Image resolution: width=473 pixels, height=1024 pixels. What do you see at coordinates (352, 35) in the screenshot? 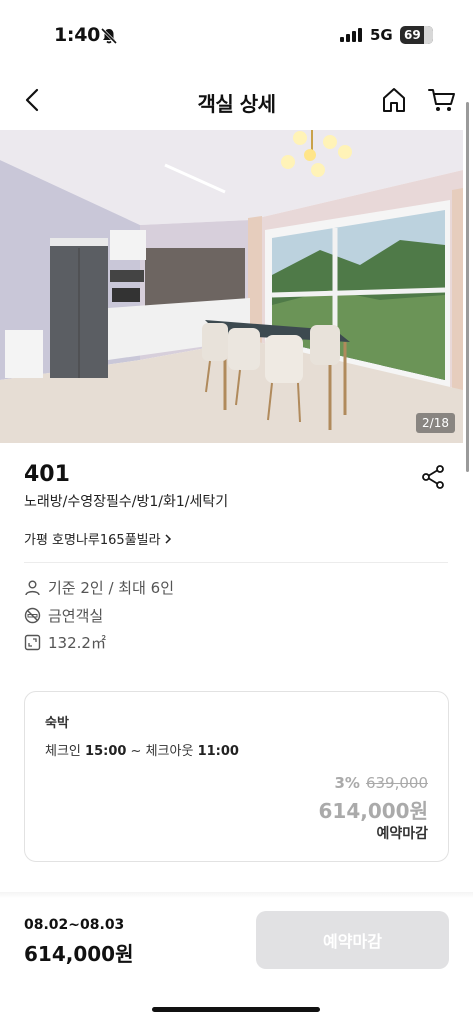
I see `signal-icon` at bounding box center [352, 35].